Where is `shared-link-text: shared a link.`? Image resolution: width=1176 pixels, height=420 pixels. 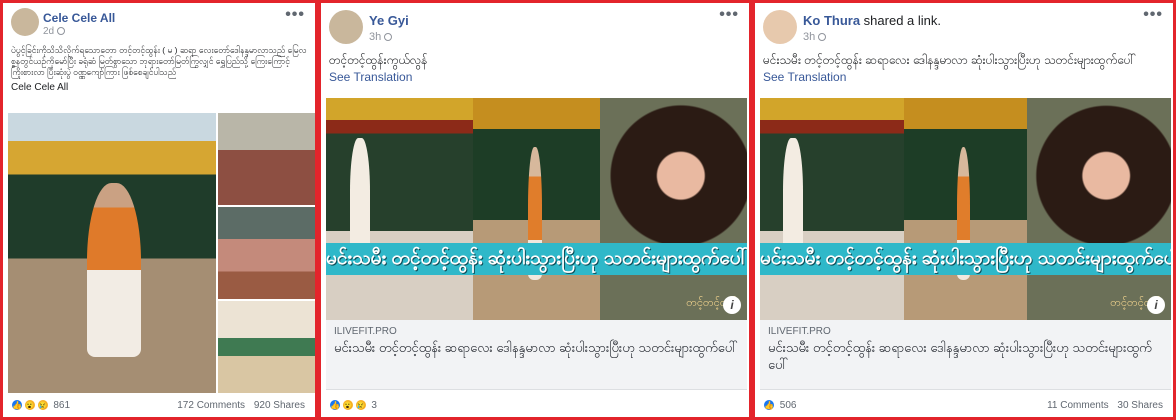
shared-link-text: shared a link. is located at coordinates (900, 20).